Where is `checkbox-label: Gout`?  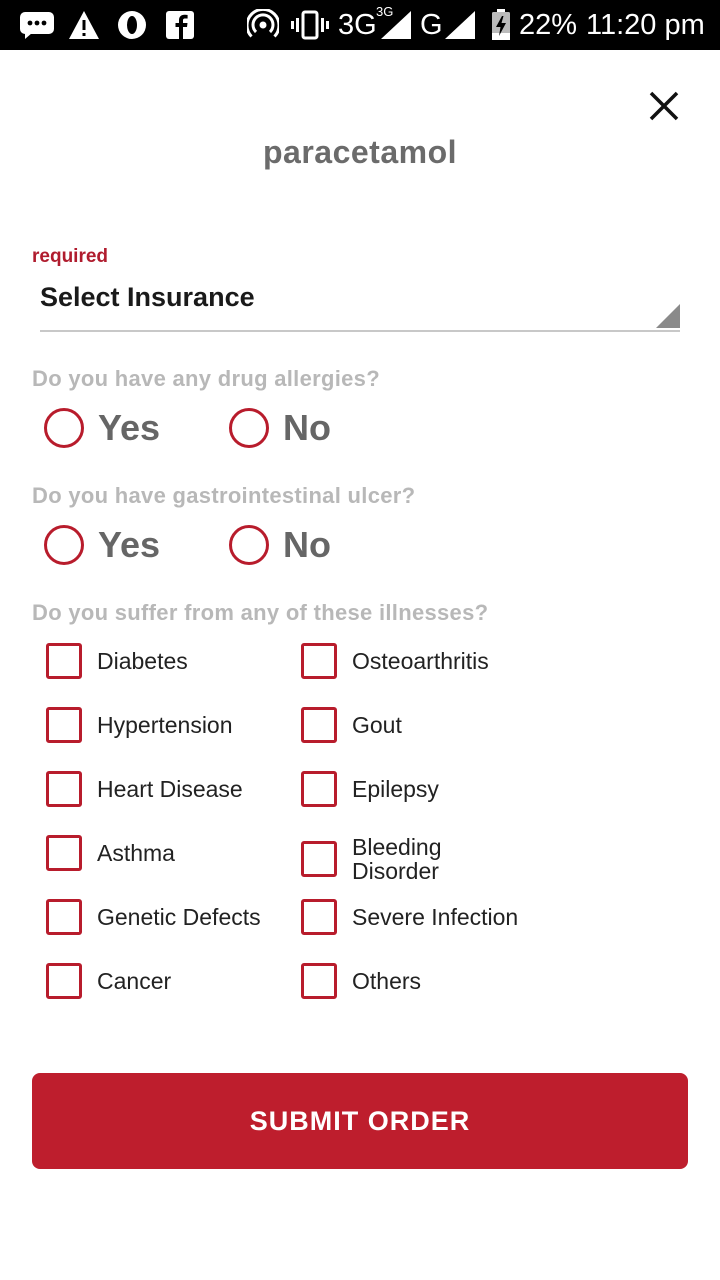
checkbox-label: Gout is located at coordinates (377, 725).